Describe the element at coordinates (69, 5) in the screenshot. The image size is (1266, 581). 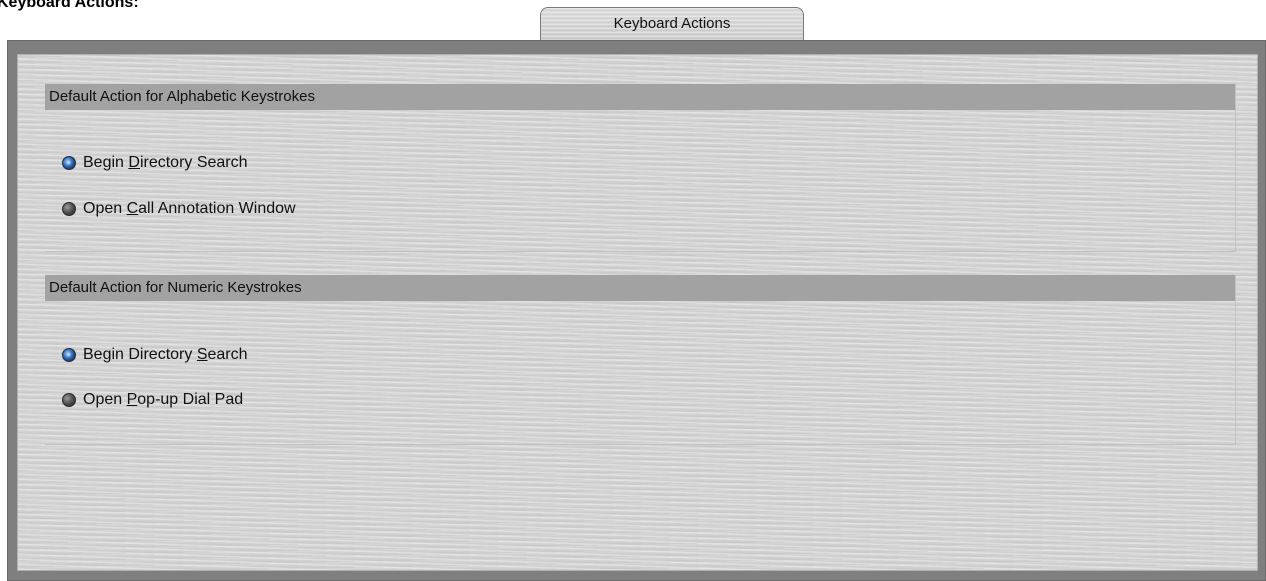
I see `section-caption: Keyboard Actions:` at that location.